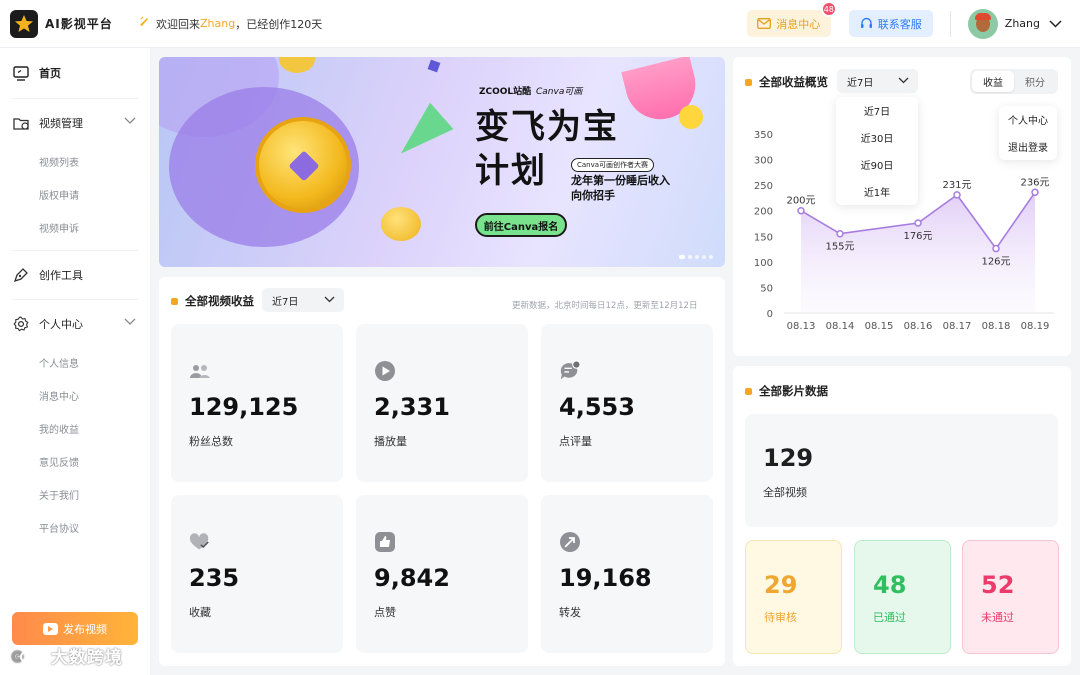 This screenshot has width=1080, height=675. Describe the element at coordinates (211, 441) in the screenshot. I see `stat-label: 粉丝总数` at that location.